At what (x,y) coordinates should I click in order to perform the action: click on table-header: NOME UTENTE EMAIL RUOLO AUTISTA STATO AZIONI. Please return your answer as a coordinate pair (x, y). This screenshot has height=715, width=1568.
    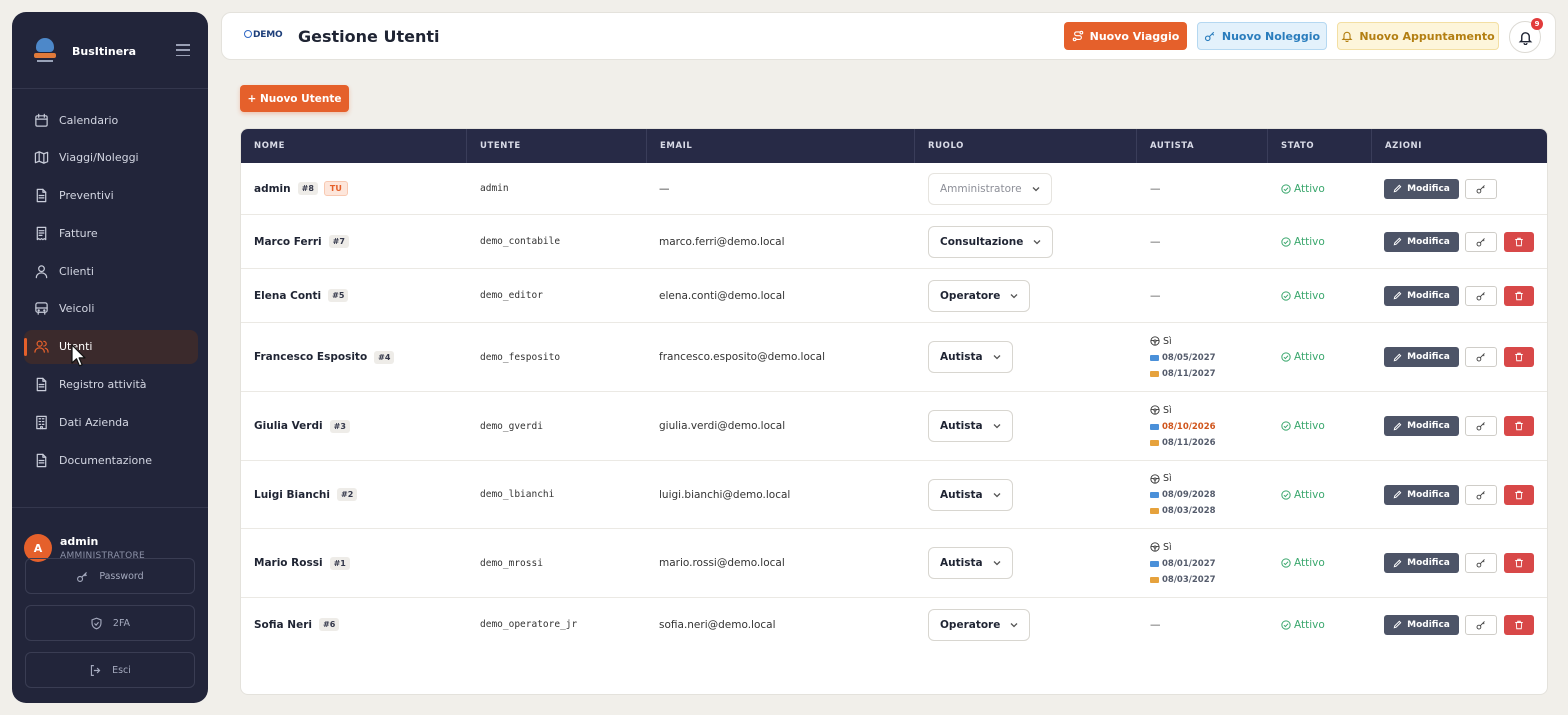
    Looking at the image, I should click on (894, 146).